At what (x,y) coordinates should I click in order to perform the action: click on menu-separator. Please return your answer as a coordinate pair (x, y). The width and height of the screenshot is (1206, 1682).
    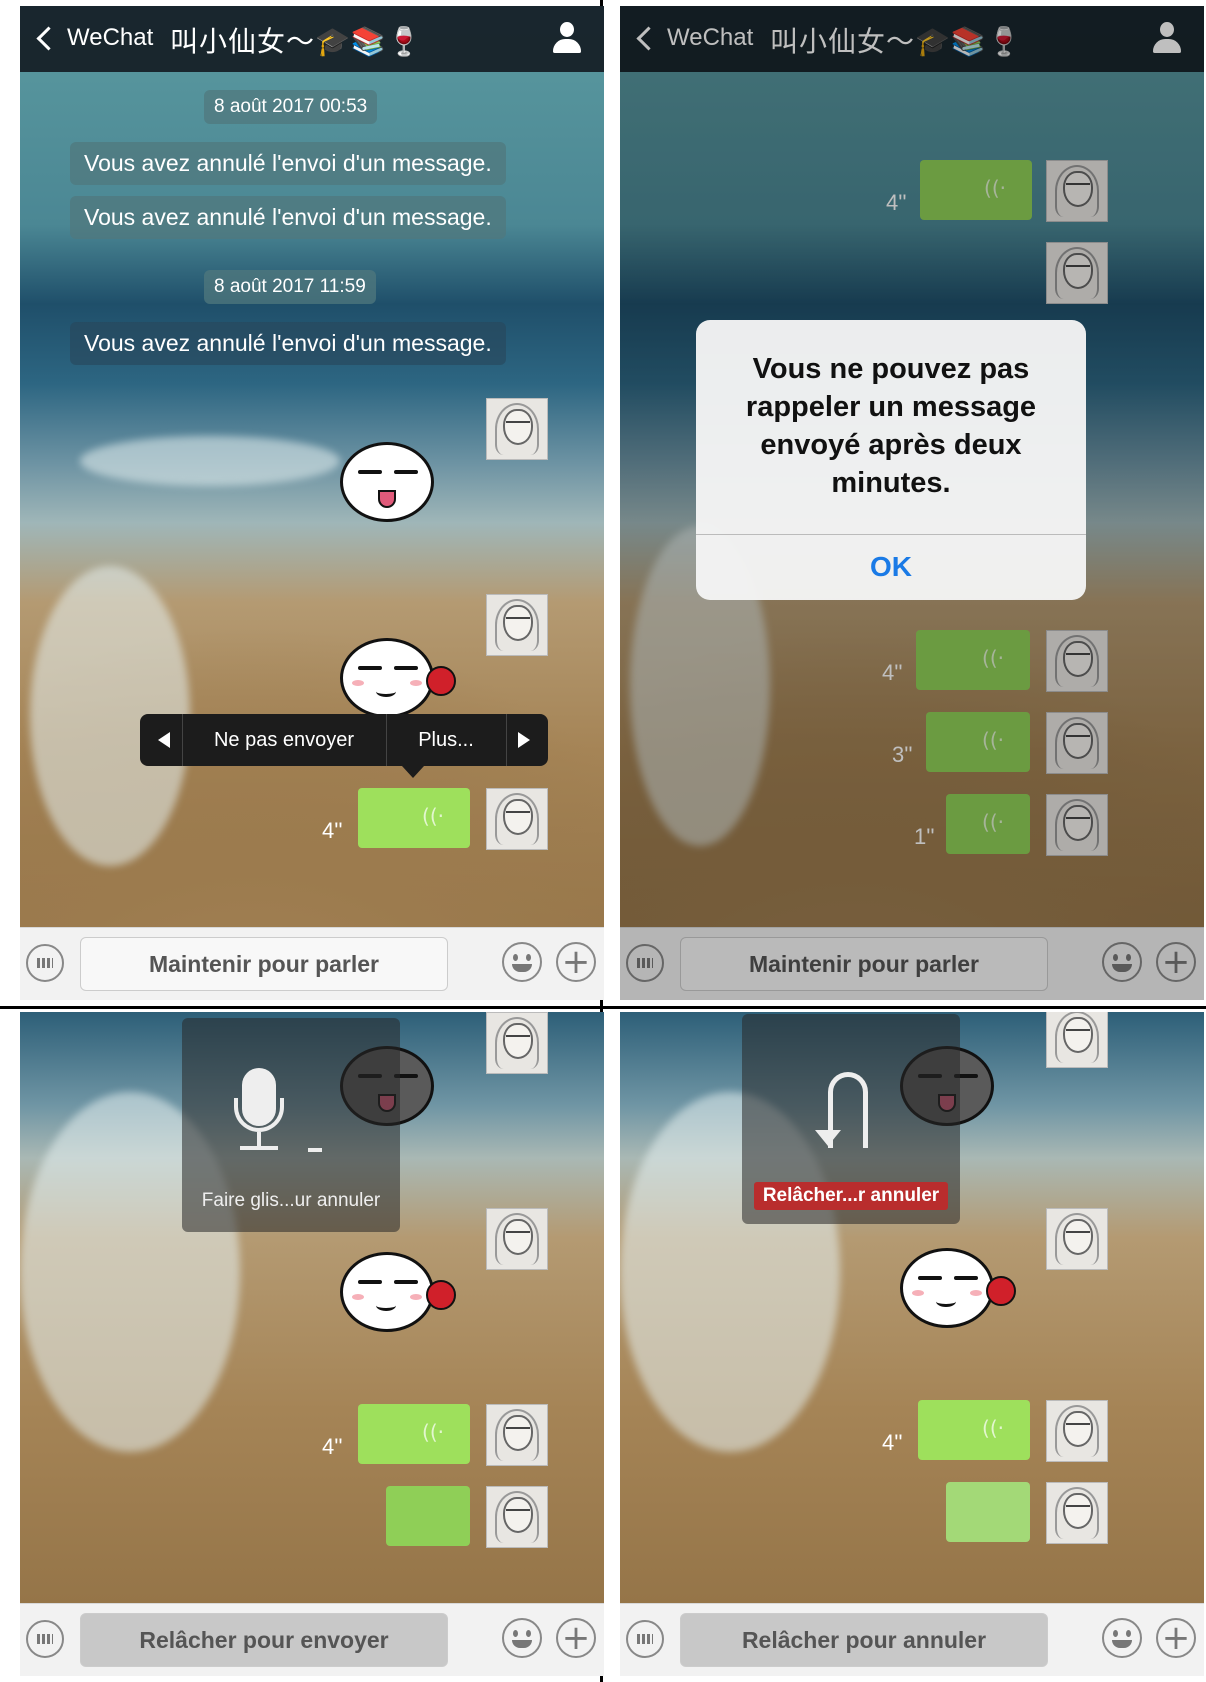
    Looking at the image, I should click on (506, 740).